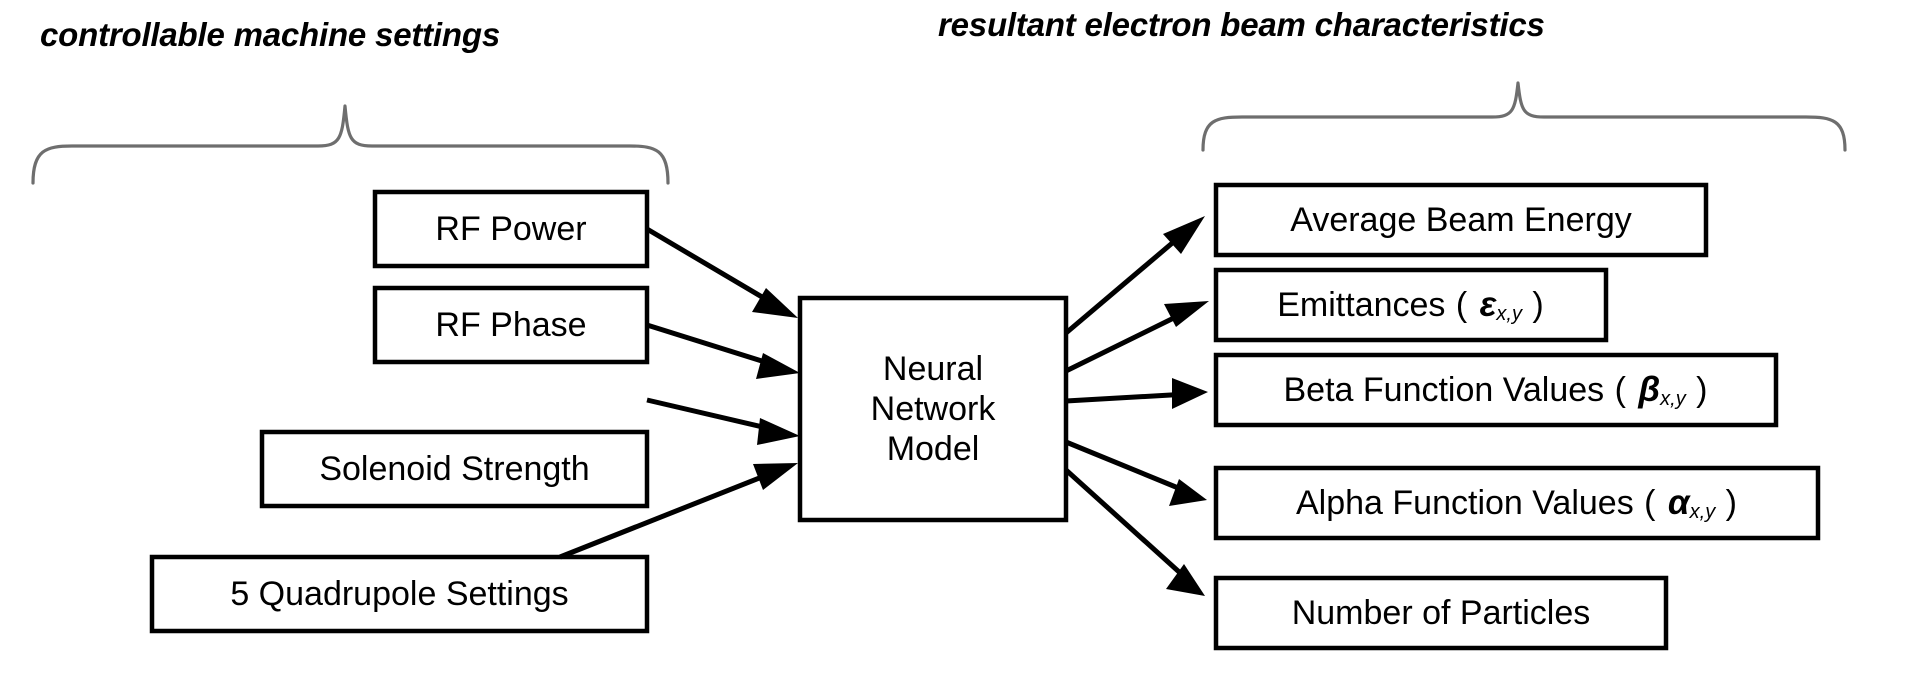 The width and height of the screenshot is (1920, 696). What do you see at coordinates (454, 469) in the screenshot?
I see `input-box-solenoid-strength` at bounding box center [454, 469].